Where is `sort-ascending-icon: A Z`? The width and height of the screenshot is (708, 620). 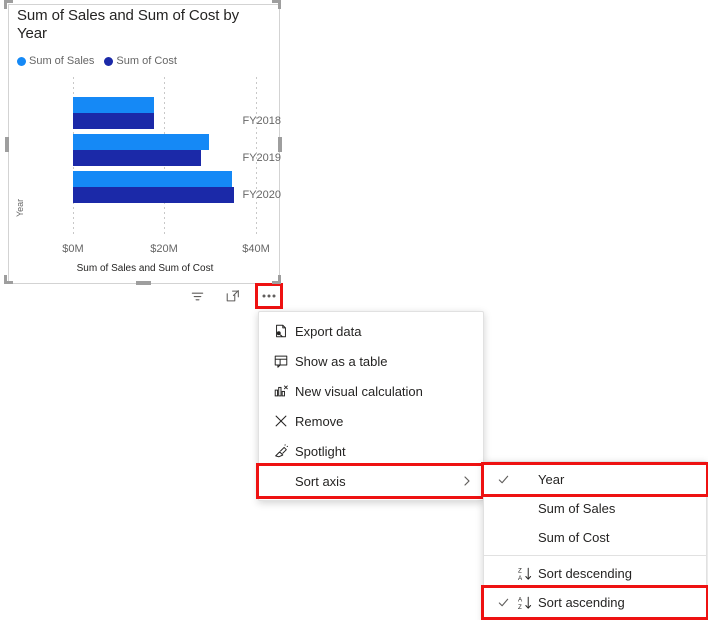 sort-ascending-icon: A Z is located at coordinates (526, 603).